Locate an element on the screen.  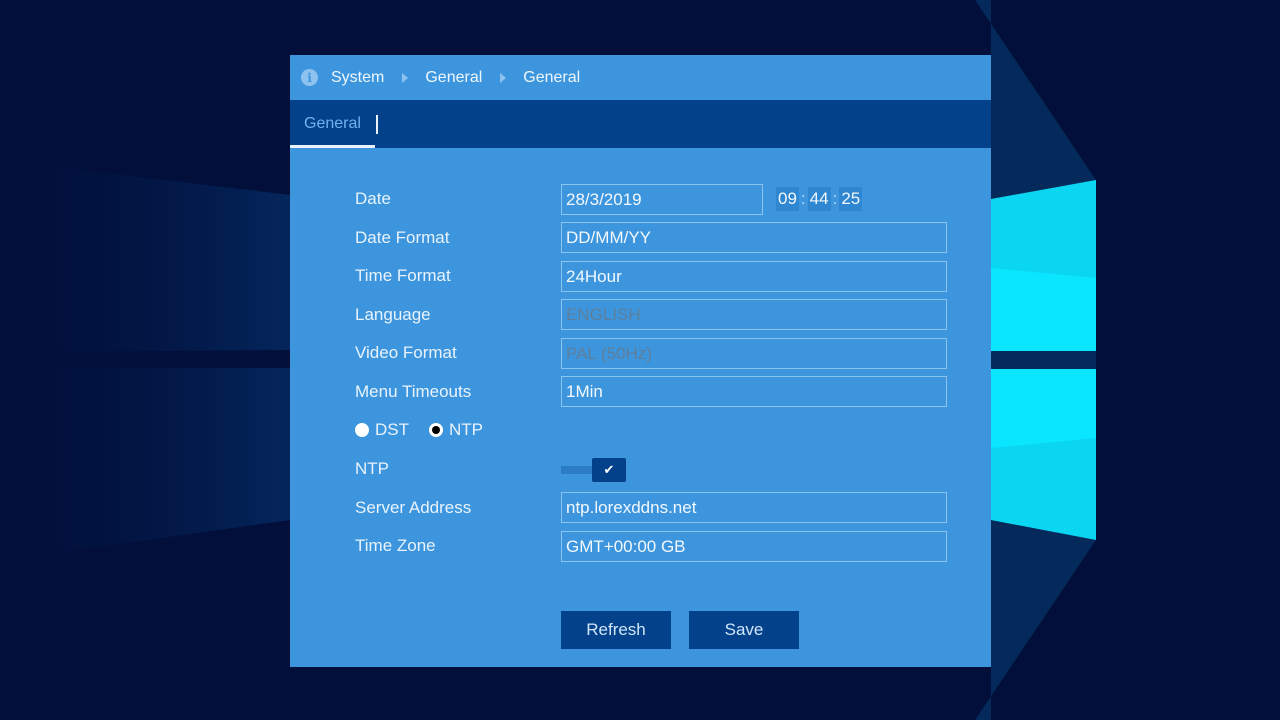
dst-radio-label: DST is located at coordinates (392, 430).